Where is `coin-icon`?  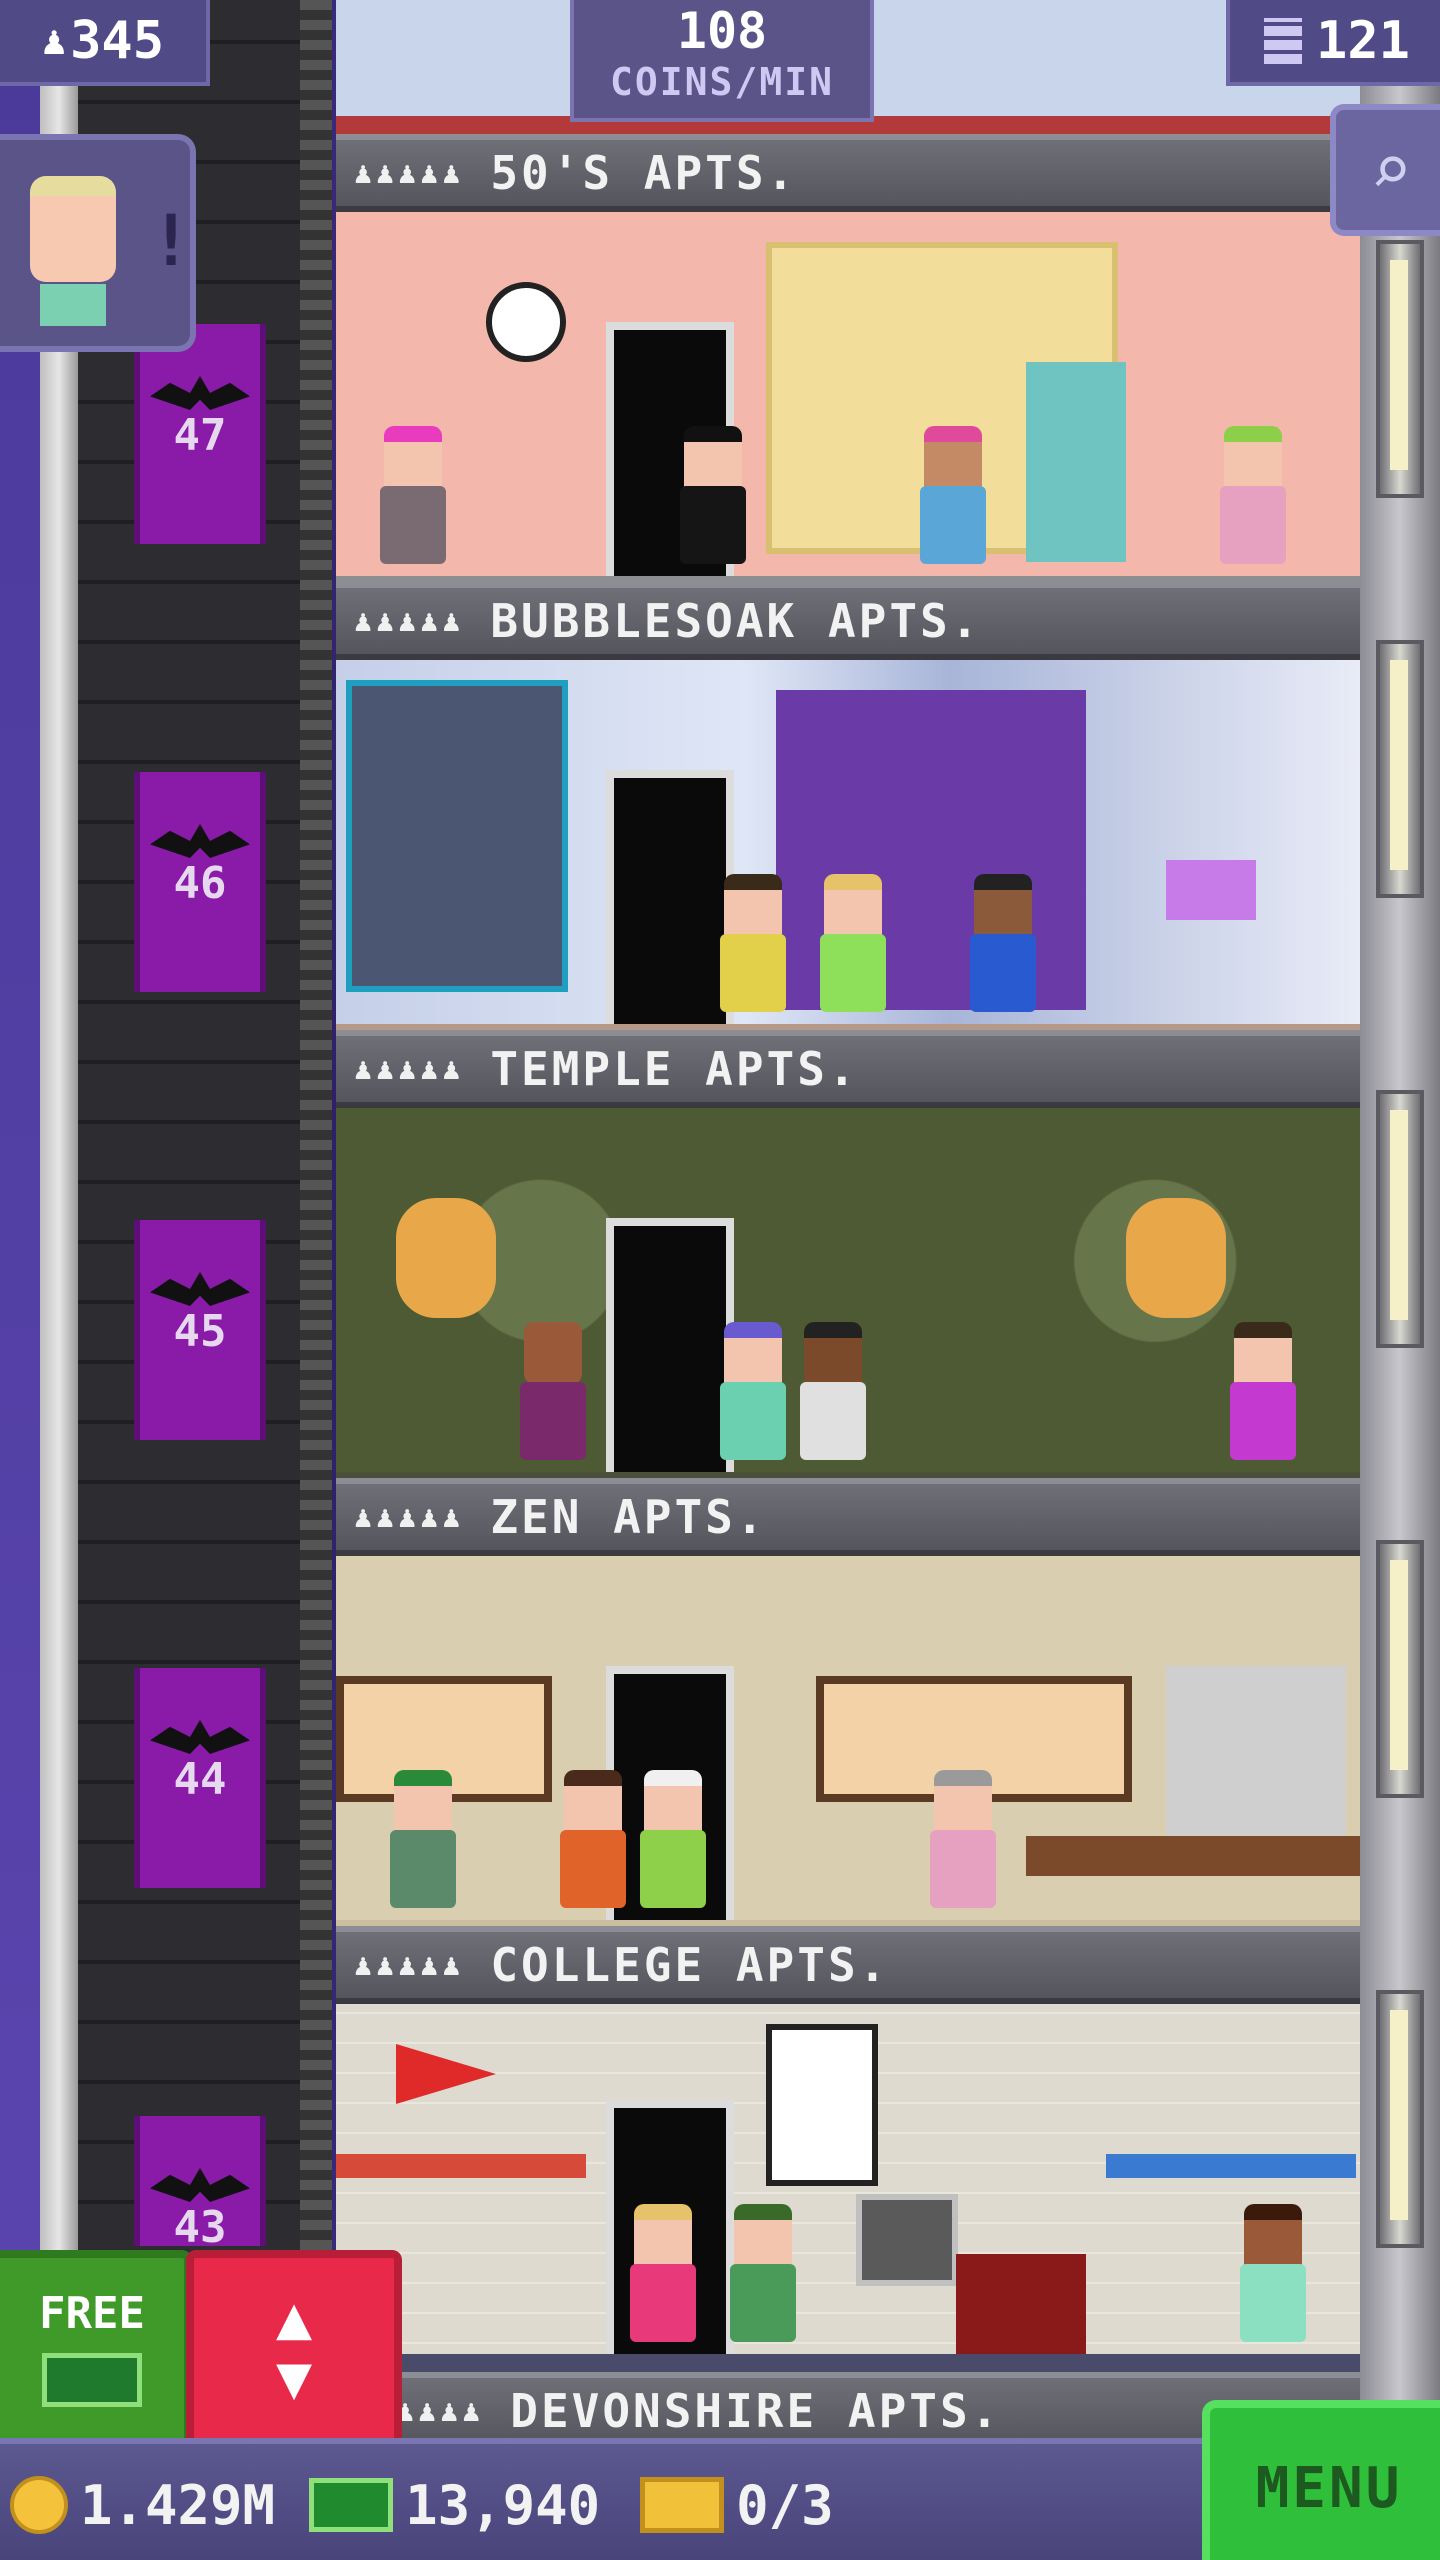
coin-icon is located at coordinates (39, 2505).